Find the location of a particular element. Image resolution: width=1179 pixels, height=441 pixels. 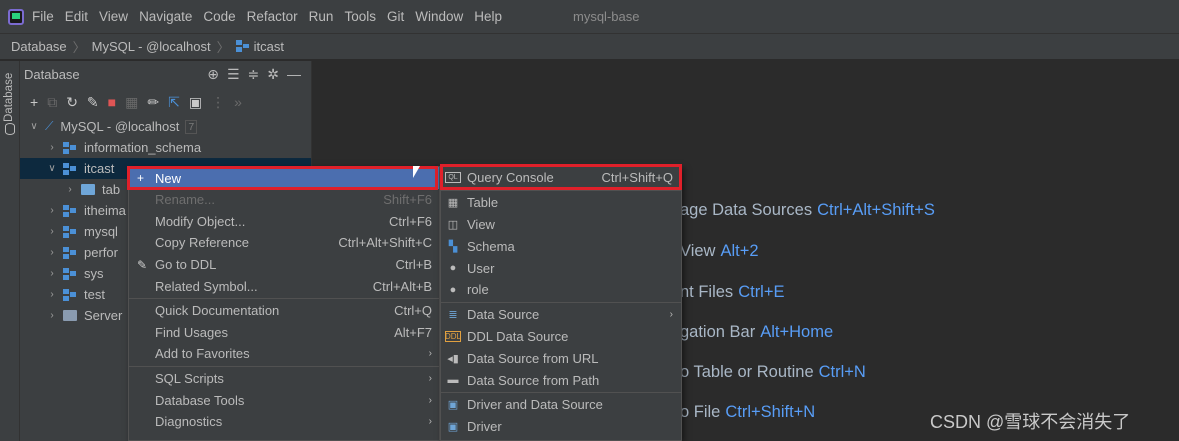

stop-icon: ■ is located at coordinates (112, 102).